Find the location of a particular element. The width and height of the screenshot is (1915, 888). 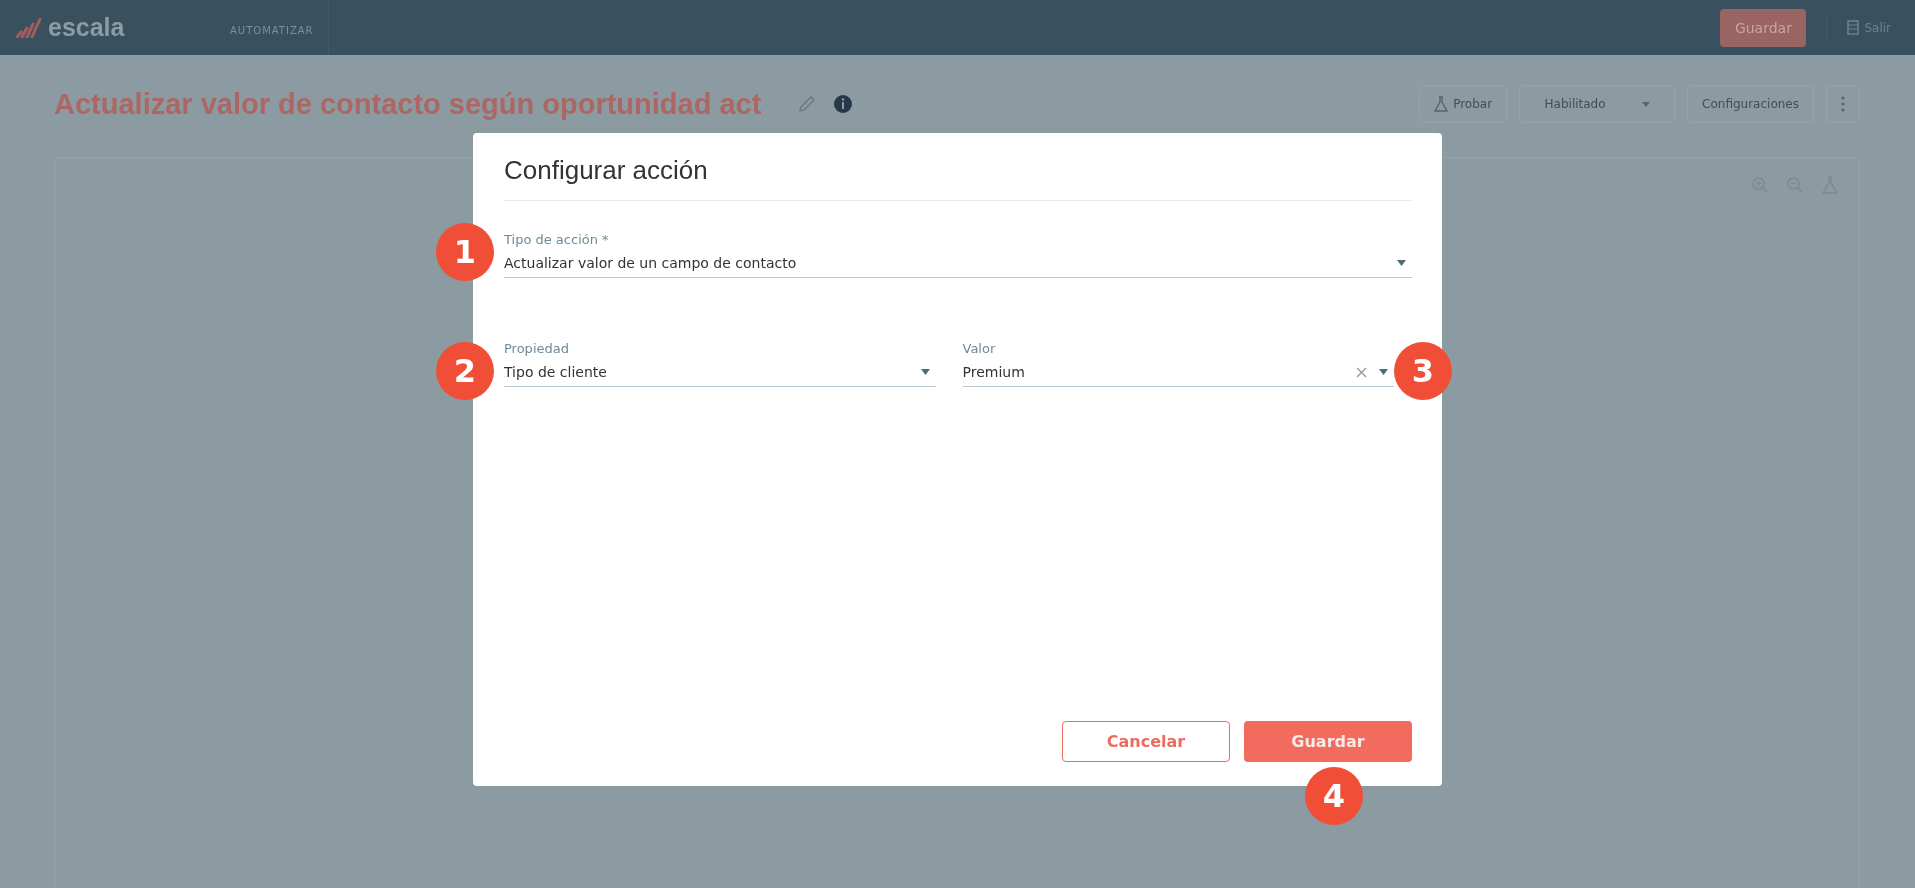

flask-icon is located at coordinates (1441, 104).